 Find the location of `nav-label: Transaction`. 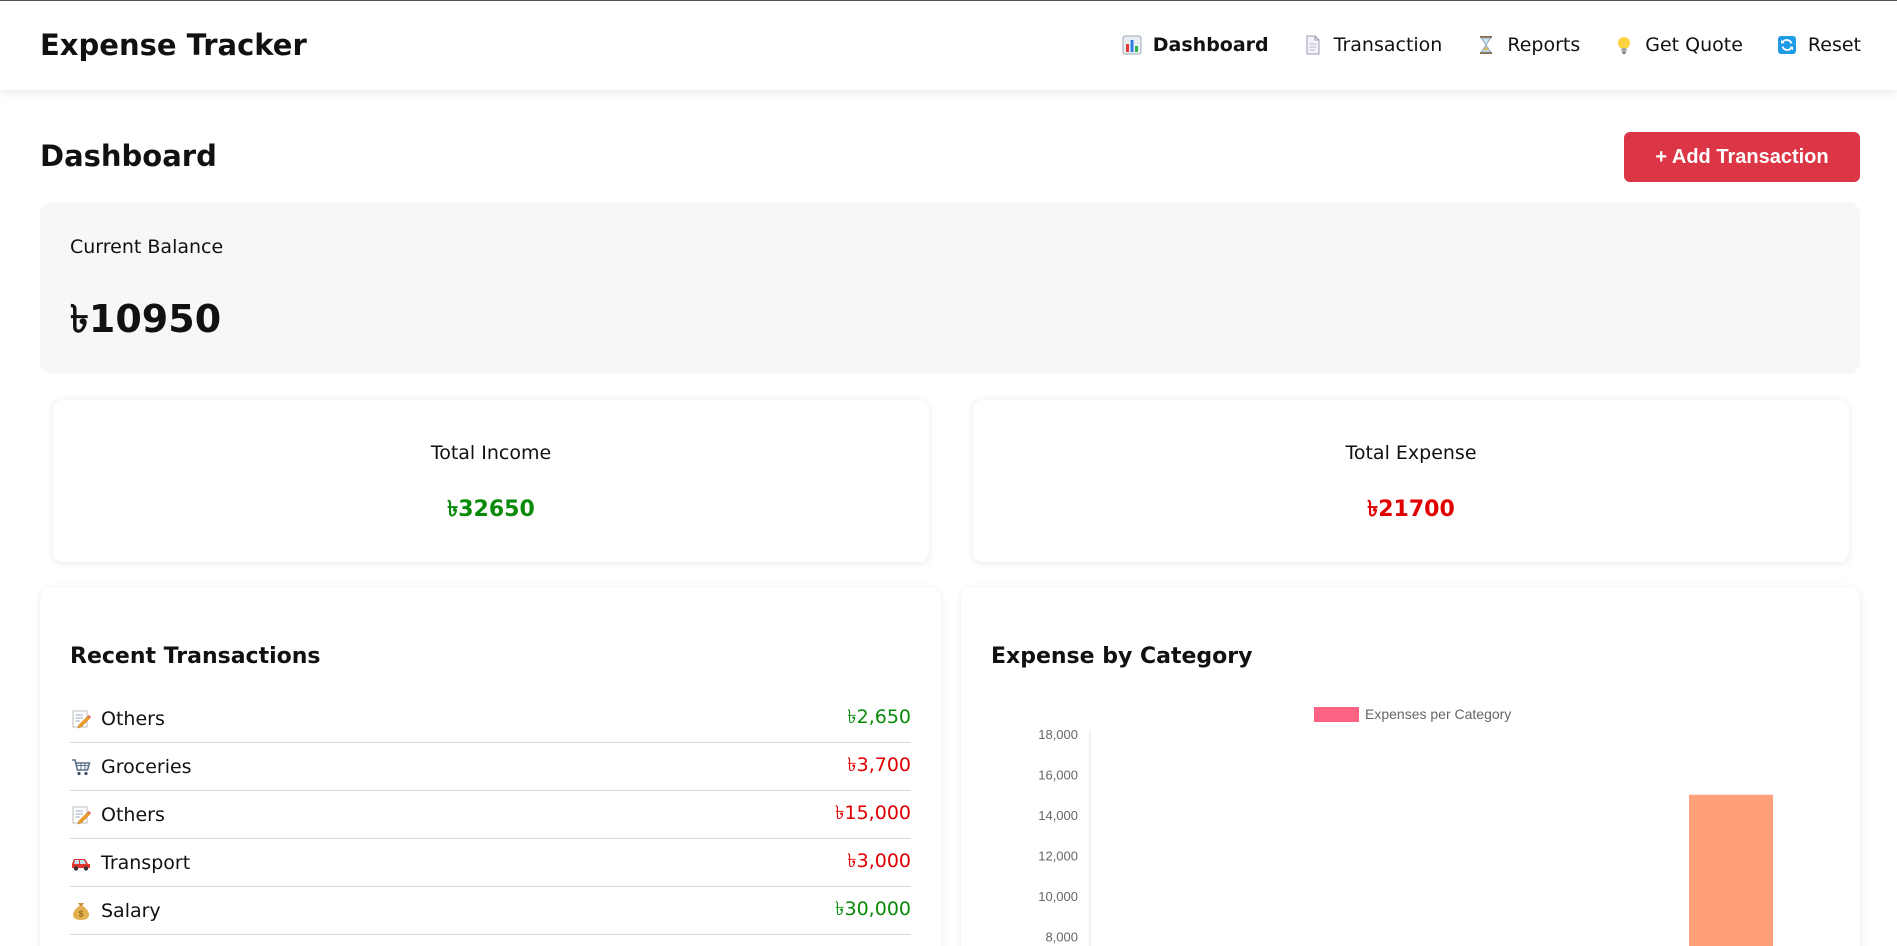

nav-label: Transaction is located at coordinates (1388, 45).